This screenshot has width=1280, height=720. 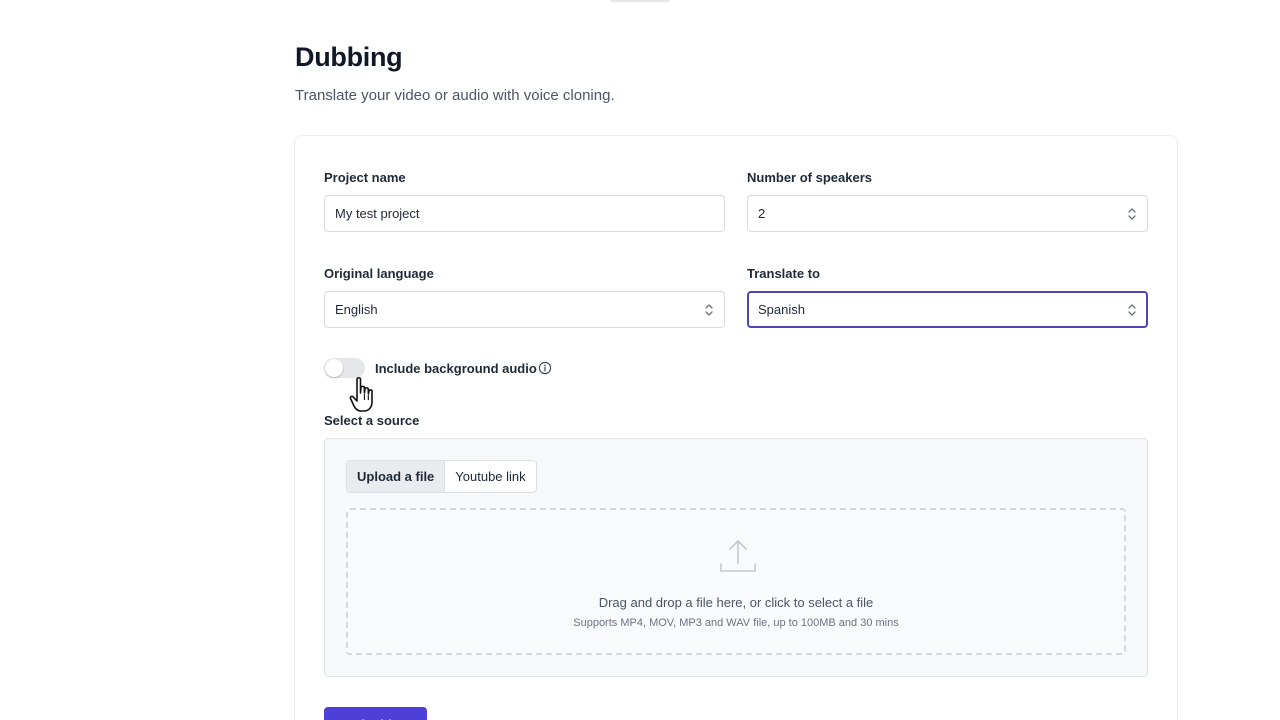 What do you see at coordinates (783, 273) in the screenshot?
I see `translate-to-label: Translate to` at bounding box center [783, 273].